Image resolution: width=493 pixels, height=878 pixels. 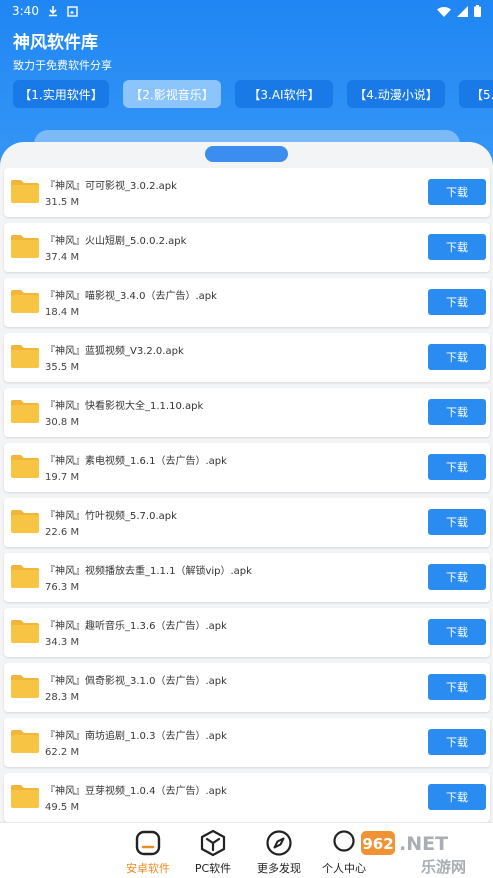 I want to click on sheet-handle, so click(x=246, y=154).